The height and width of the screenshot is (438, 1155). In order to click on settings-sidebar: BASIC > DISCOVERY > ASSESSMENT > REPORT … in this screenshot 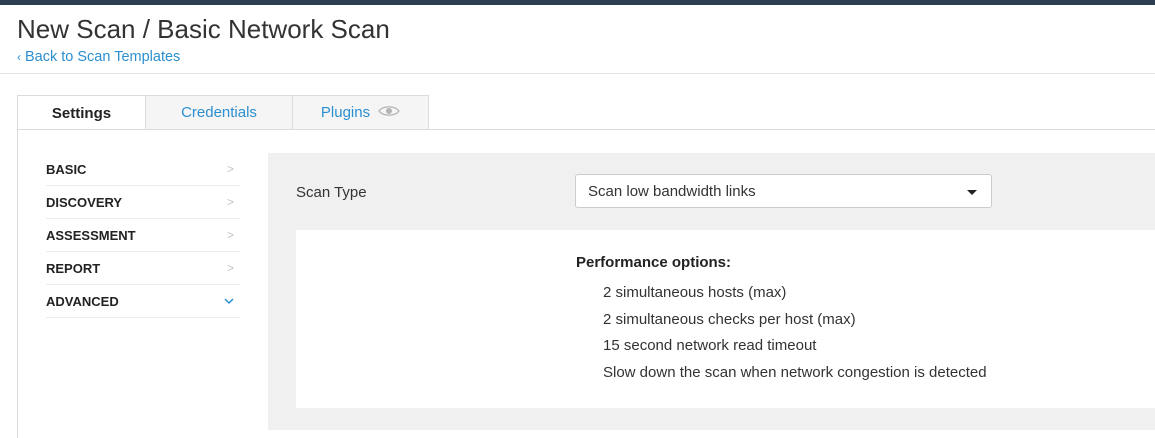, I will do `click(143, 235)`.